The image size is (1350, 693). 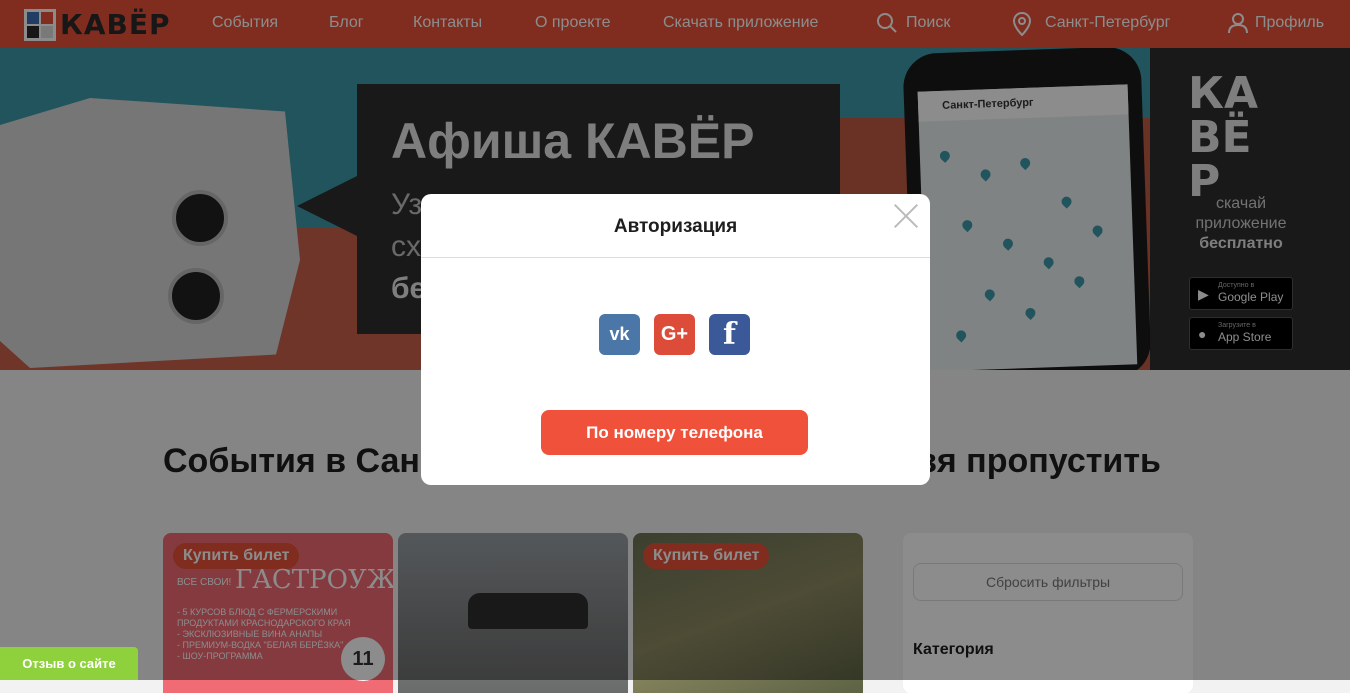 What do you see at coordinates (674, 432) in the screenshot?
I see `phone-login-button: По номеру телефона` at bounding box center [674, 432].